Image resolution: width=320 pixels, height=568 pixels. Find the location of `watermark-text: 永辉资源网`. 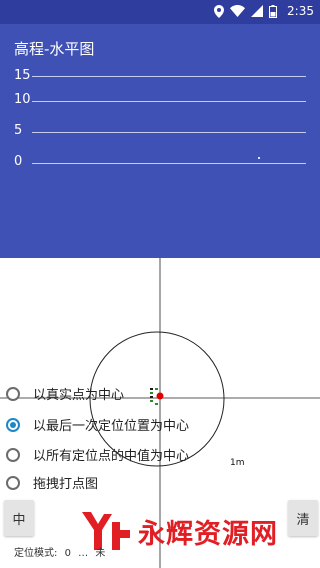

watermark-text: 永辉资源网 is located at coordinates (208, 534).